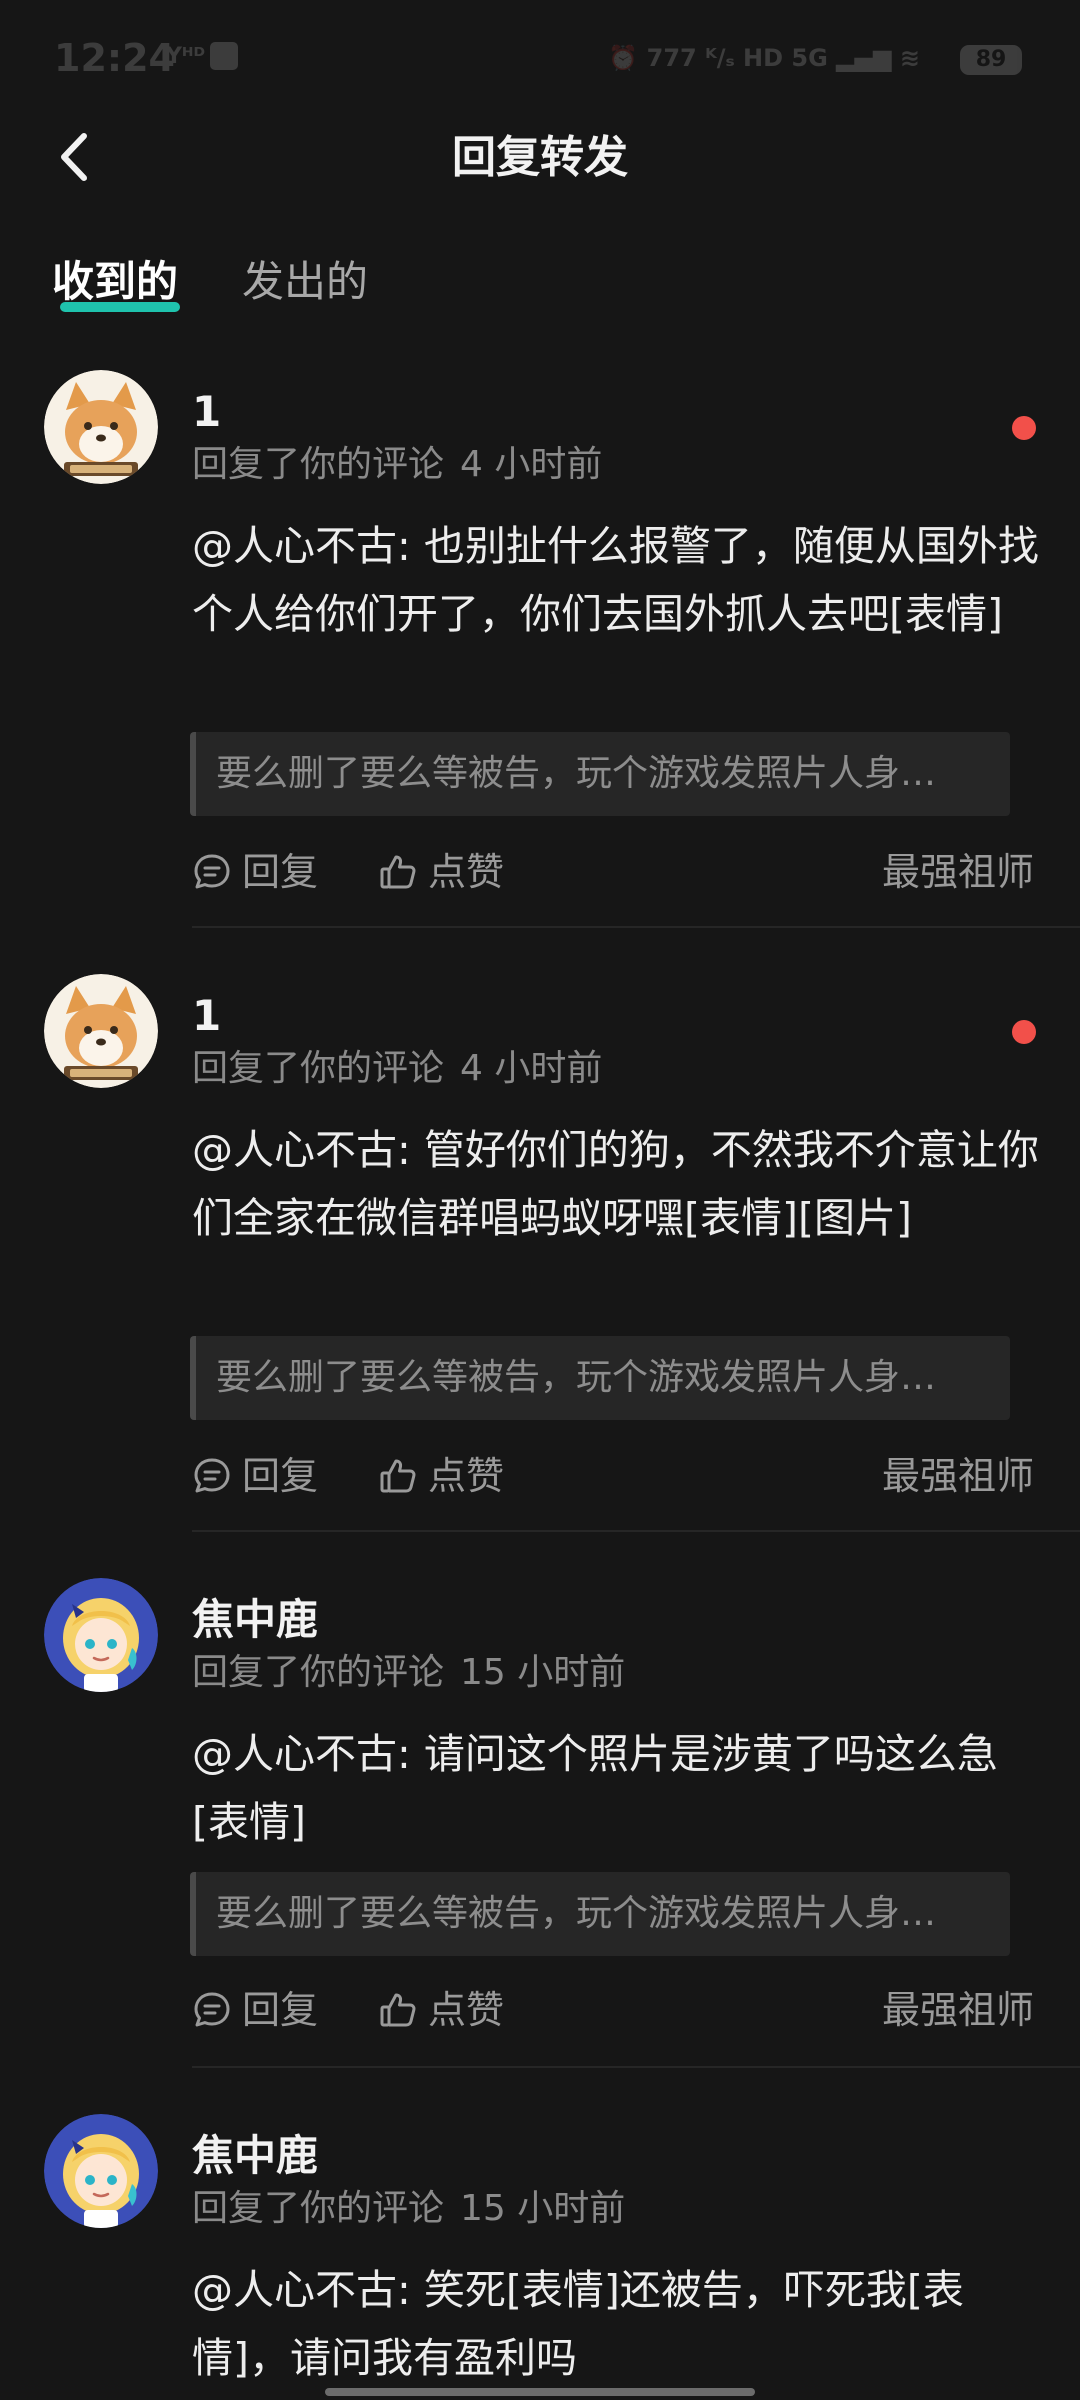 The width and height of the screenshot is (1080, 2400). Describe the element at coordinates (991, 60) in the screenshot. I see `battery-indicator: 89` at that location.